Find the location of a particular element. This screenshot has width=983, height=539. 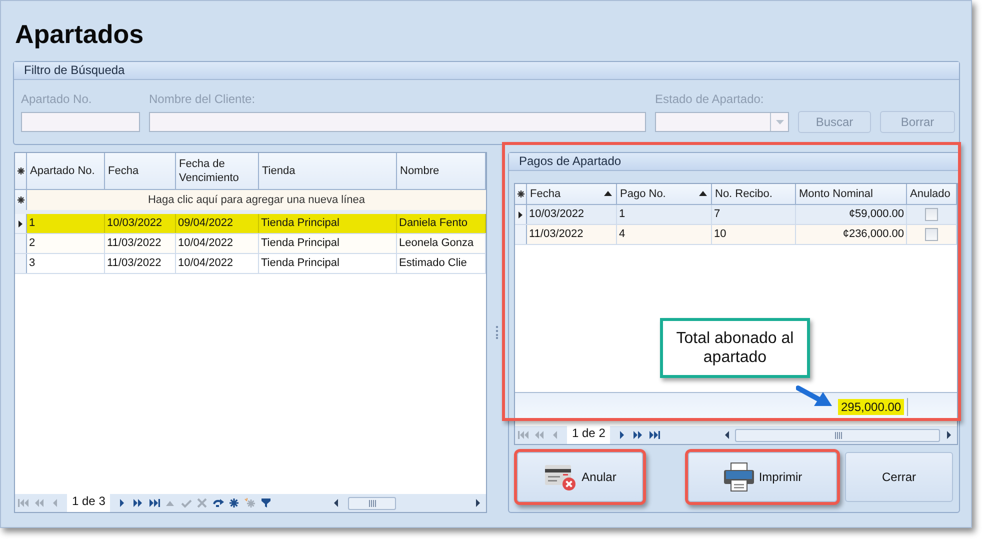

table-cell: 10 is located at coordinates (754, 234).